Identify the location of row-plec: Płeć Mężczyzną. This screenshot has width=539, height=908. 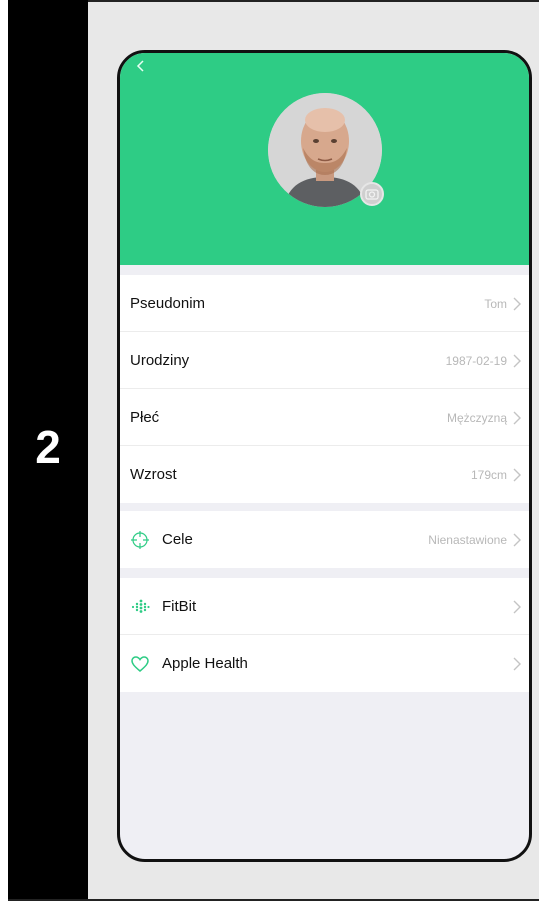
(324, 417).